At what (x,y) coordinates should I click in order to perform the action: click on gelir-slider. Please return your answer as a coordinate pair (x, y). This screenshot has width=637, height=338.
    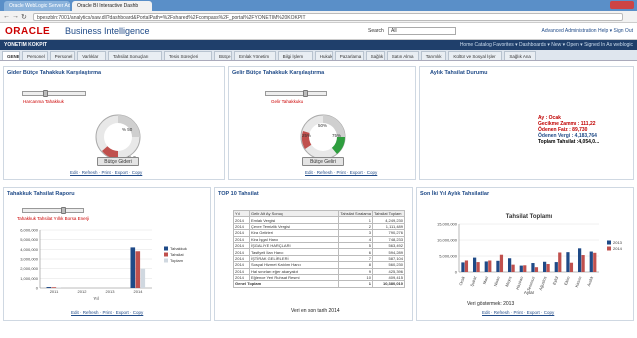
    Looking at the image, I should click on (296, 93).